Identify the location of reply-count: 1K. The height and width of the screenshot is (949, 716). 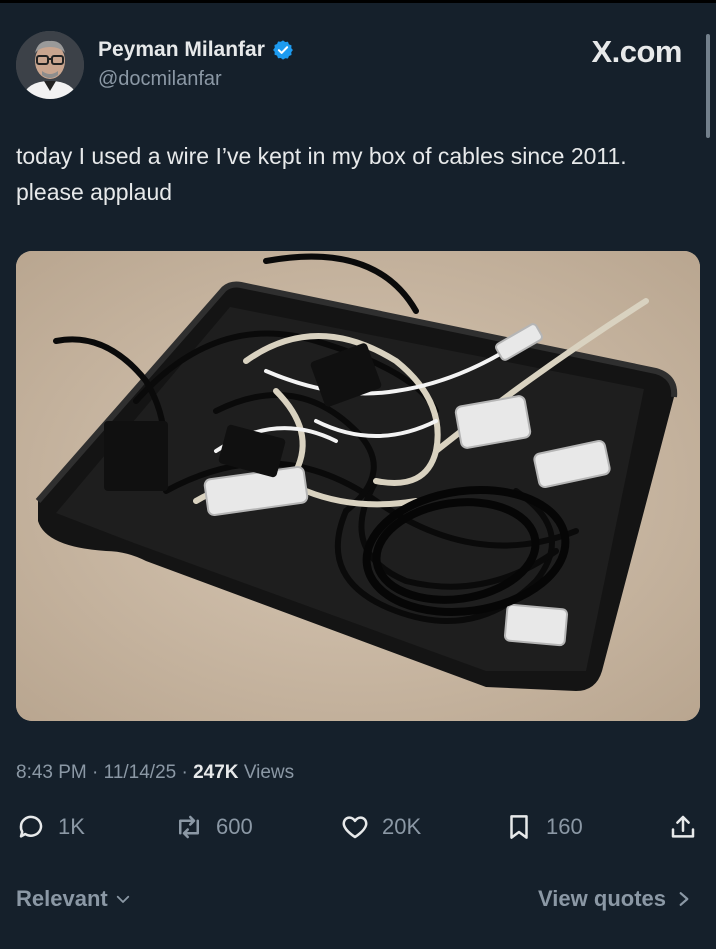
(71, 826).